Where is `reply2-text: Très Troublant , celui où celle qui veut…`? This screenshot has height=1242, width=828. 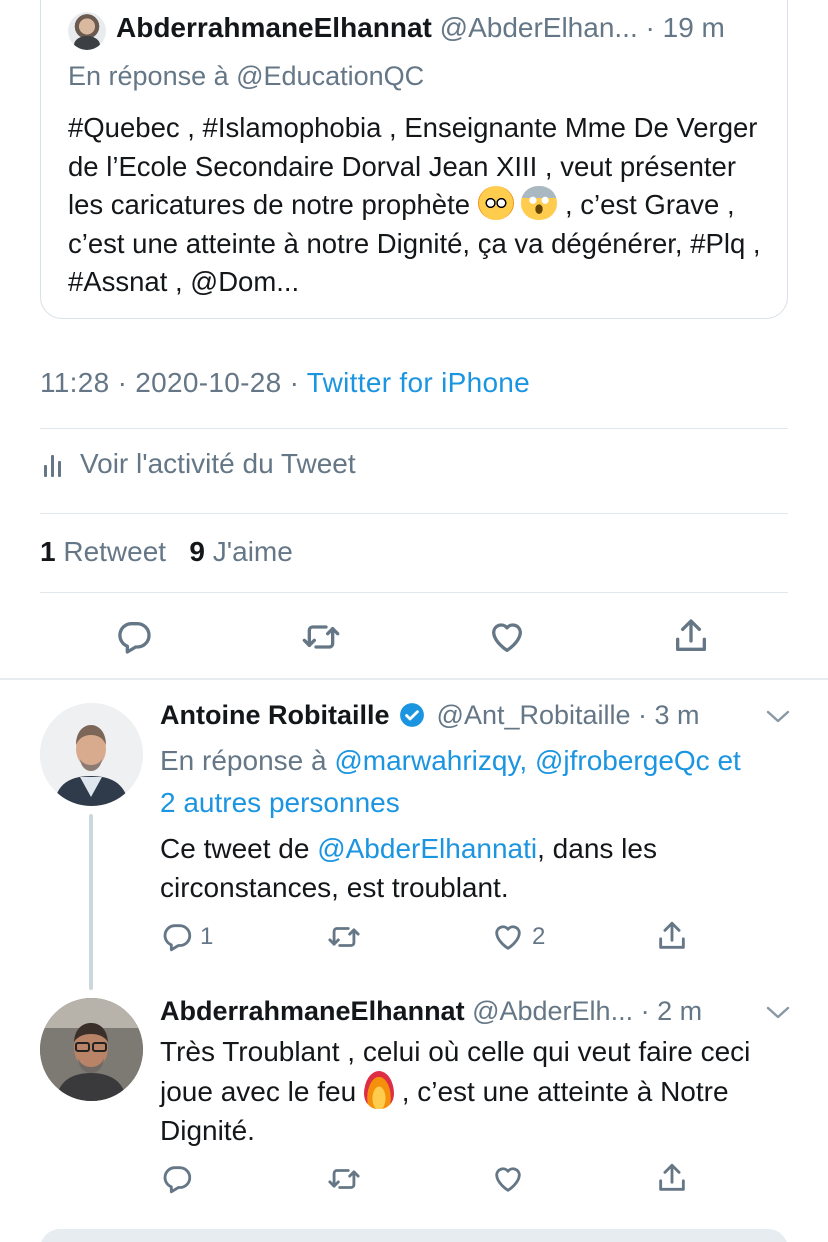 reply2-text: Très Troublant , celui où celle qui veut… is located at coordinates (475, 1091).